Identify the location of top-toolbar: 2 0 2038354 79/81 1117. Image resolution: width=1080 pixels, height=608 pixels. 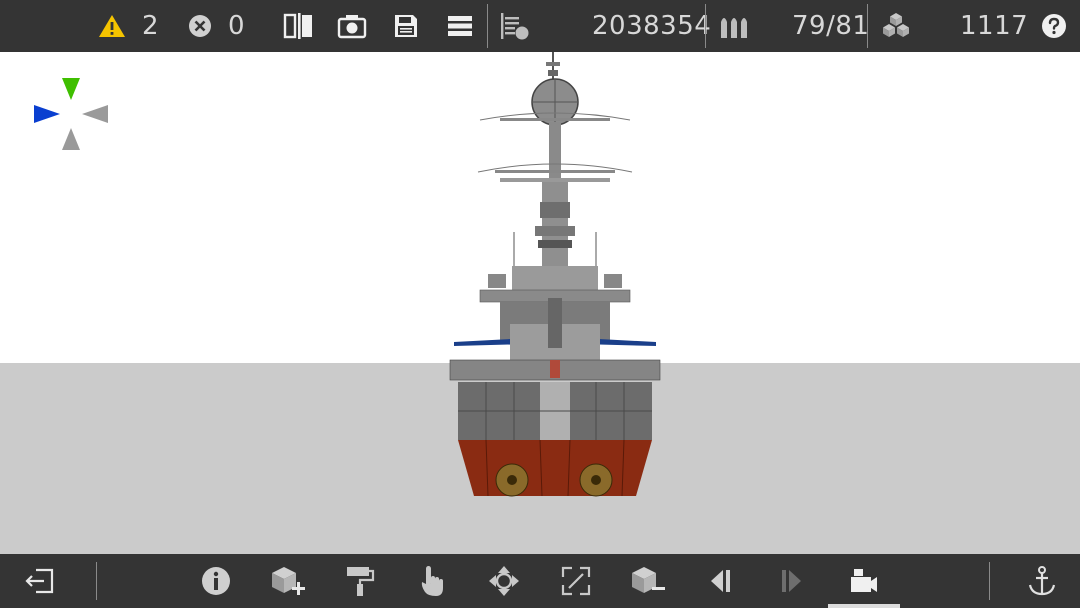
(540, 26).